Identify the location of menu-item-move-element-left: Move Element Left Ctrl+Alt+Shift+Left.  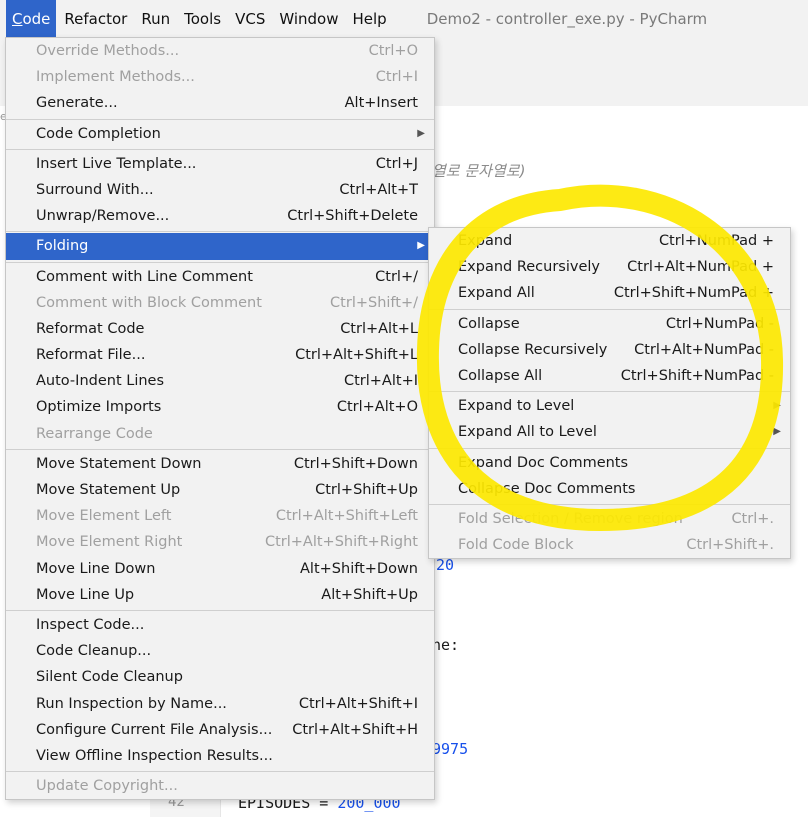
(220, 516).